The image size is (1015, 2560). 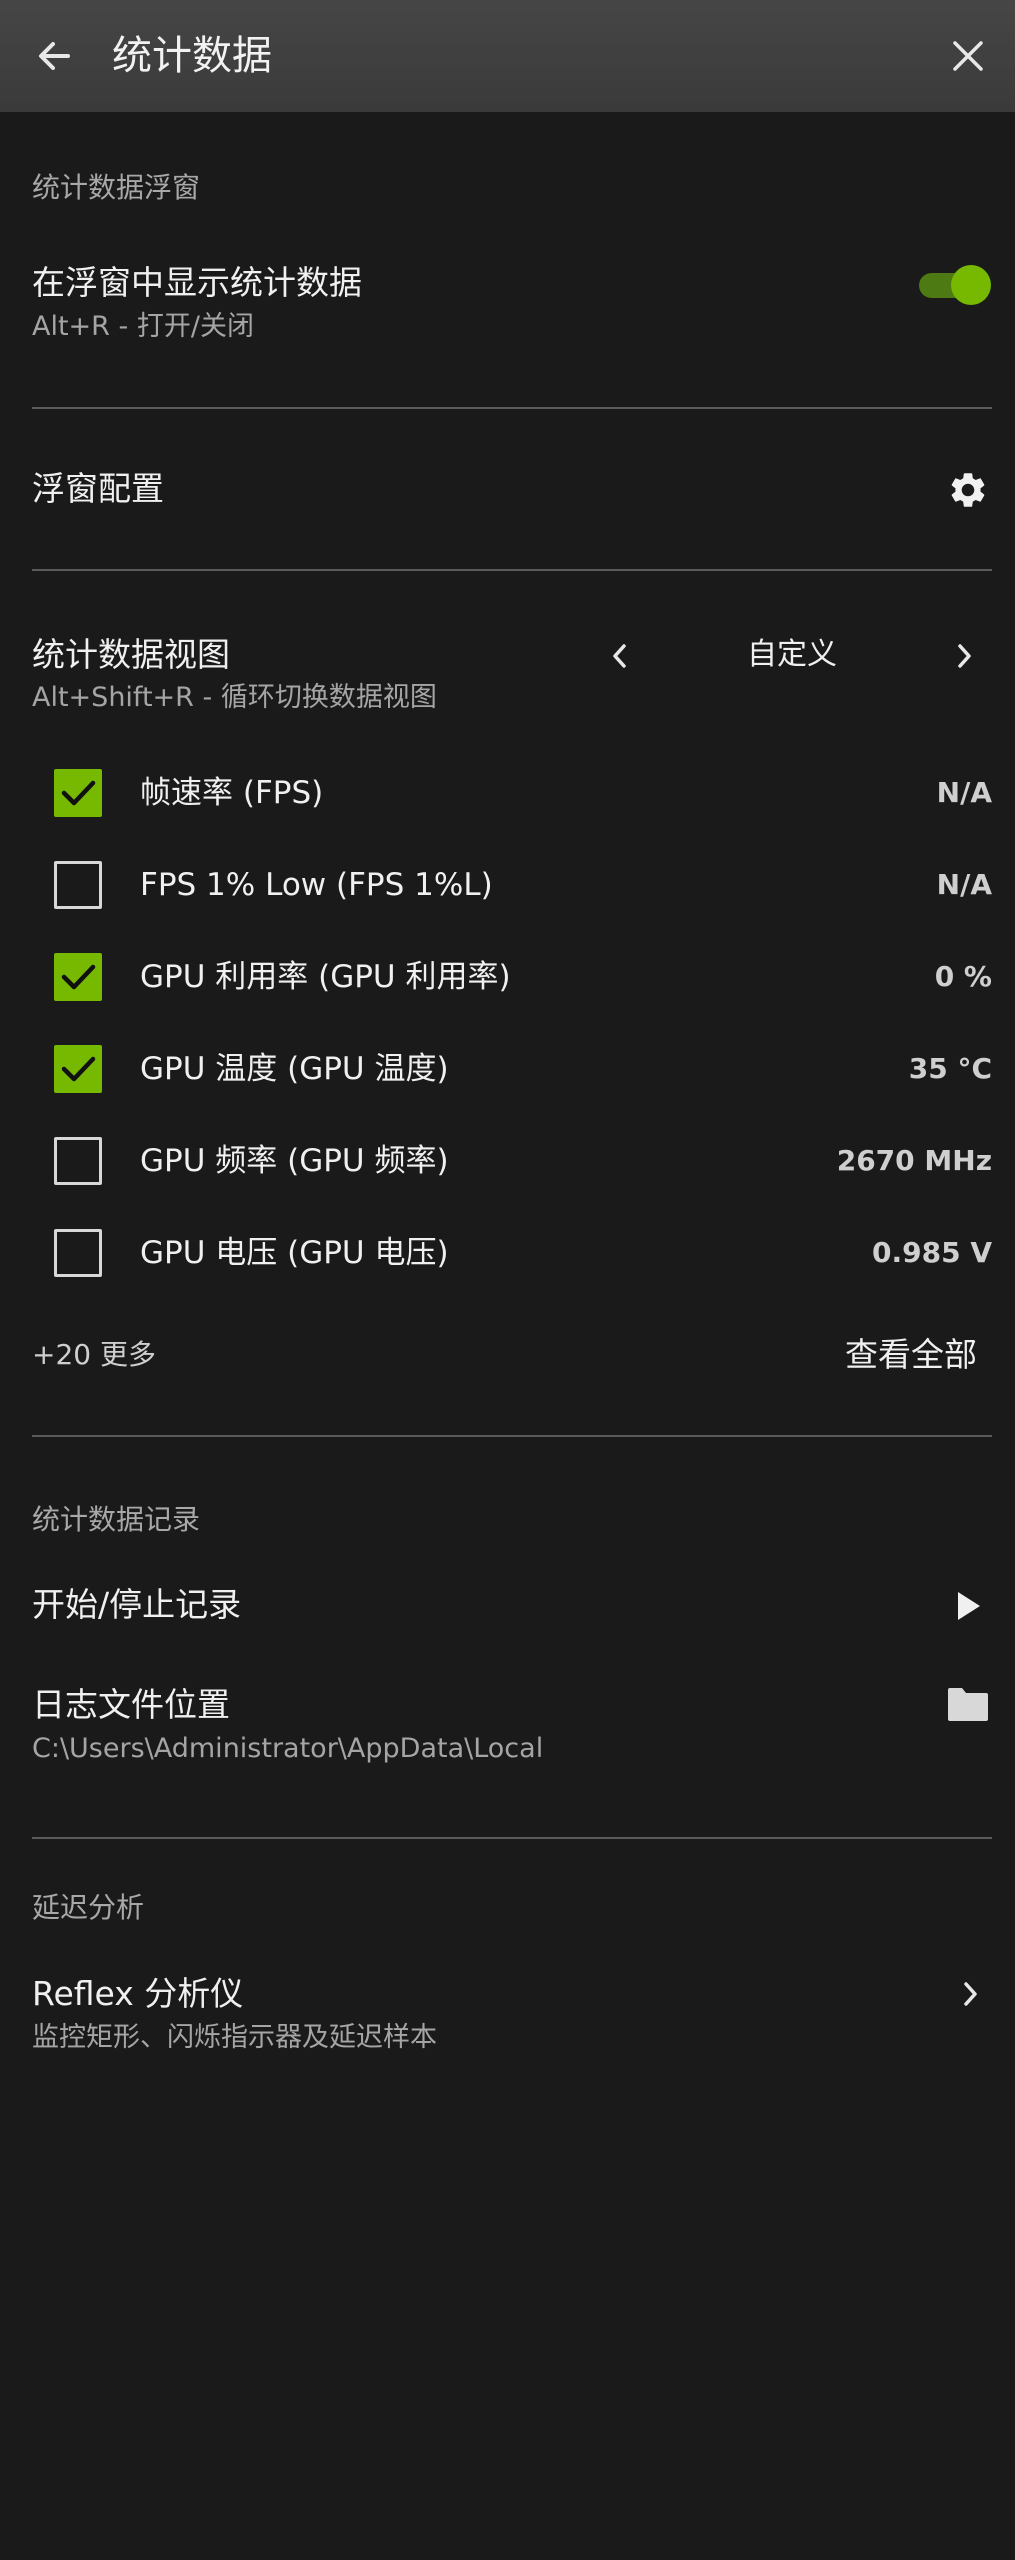 I want to click on section-title-latency: 延迟分析, so click(x=88, y=1907).